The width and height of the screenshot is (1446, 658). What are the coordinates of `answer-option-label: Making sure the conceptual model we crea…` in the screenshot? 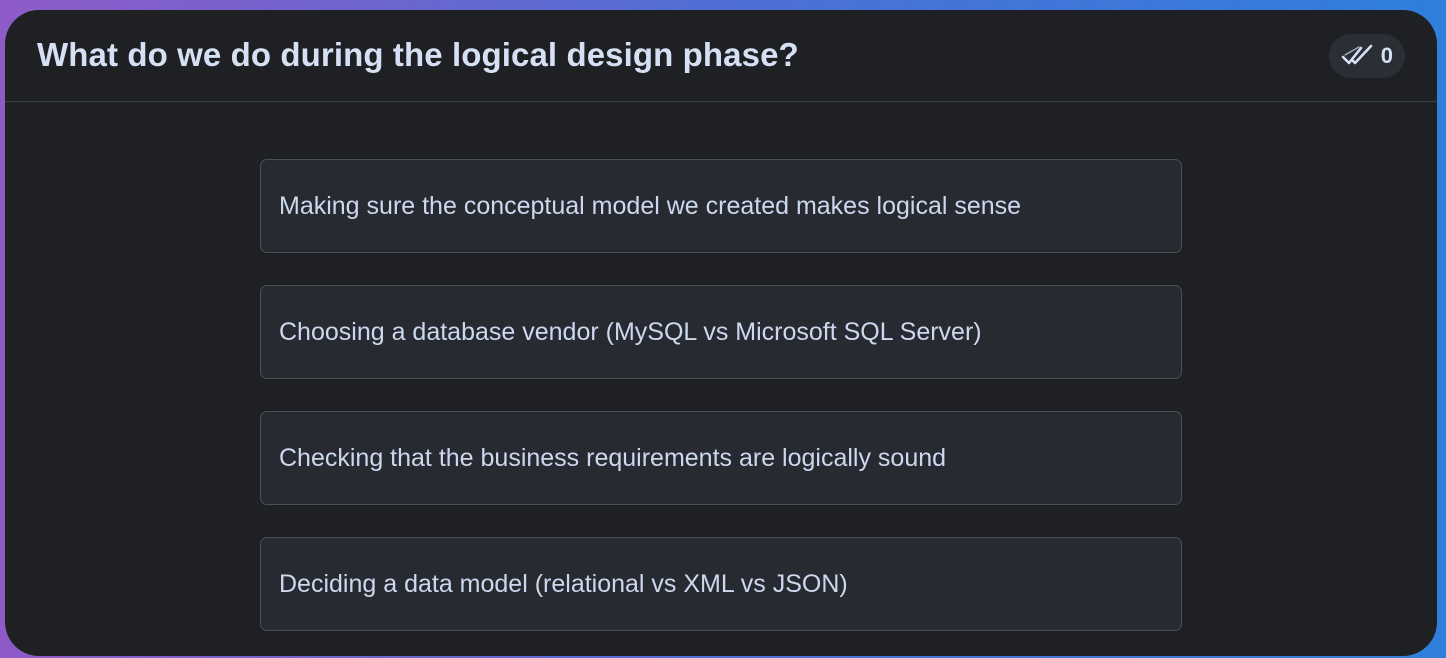 It's located at (650, 206).